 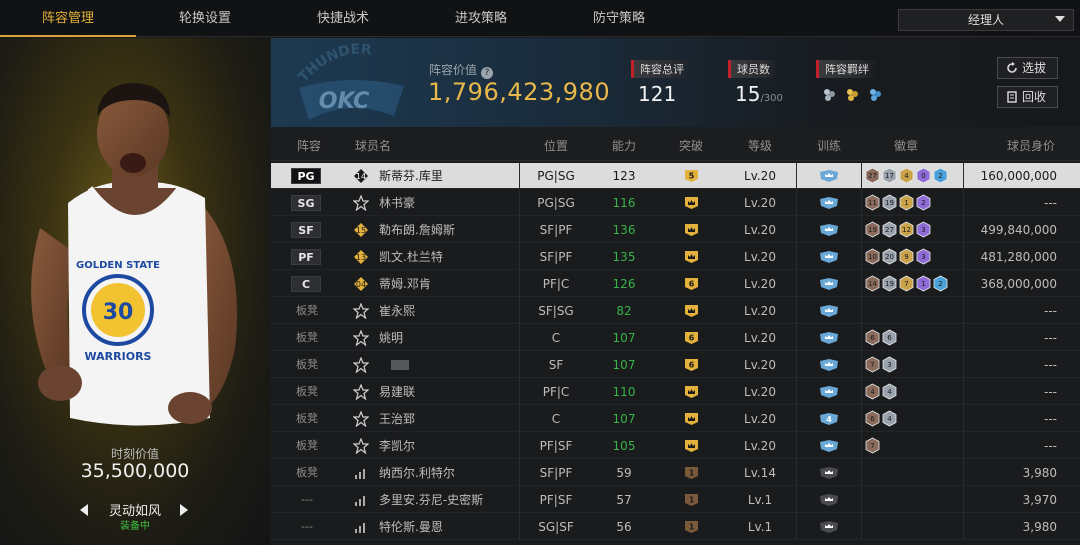 I want to click on table-row: --- 特伦斯.曼恩 SG|SF 56 1 Lv.1 3,980, so click(x=675, y=527).